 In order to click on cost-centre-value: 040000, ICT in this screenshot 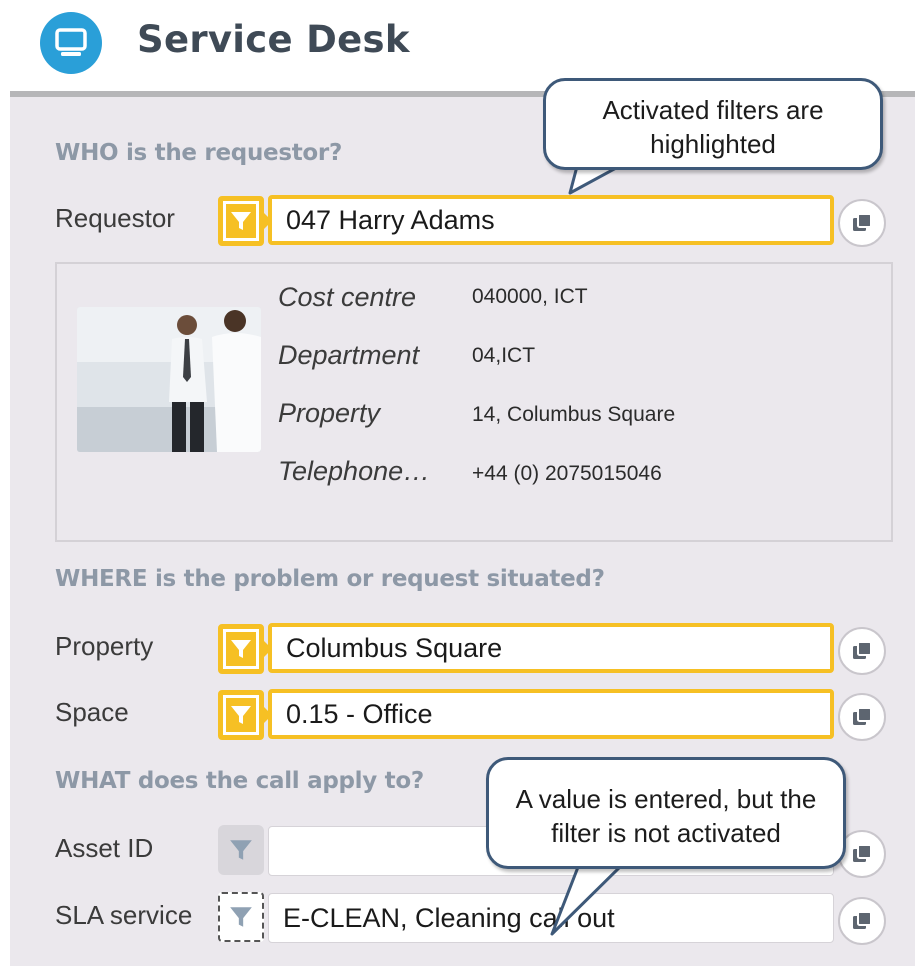, I will do `click(530, 296)`.